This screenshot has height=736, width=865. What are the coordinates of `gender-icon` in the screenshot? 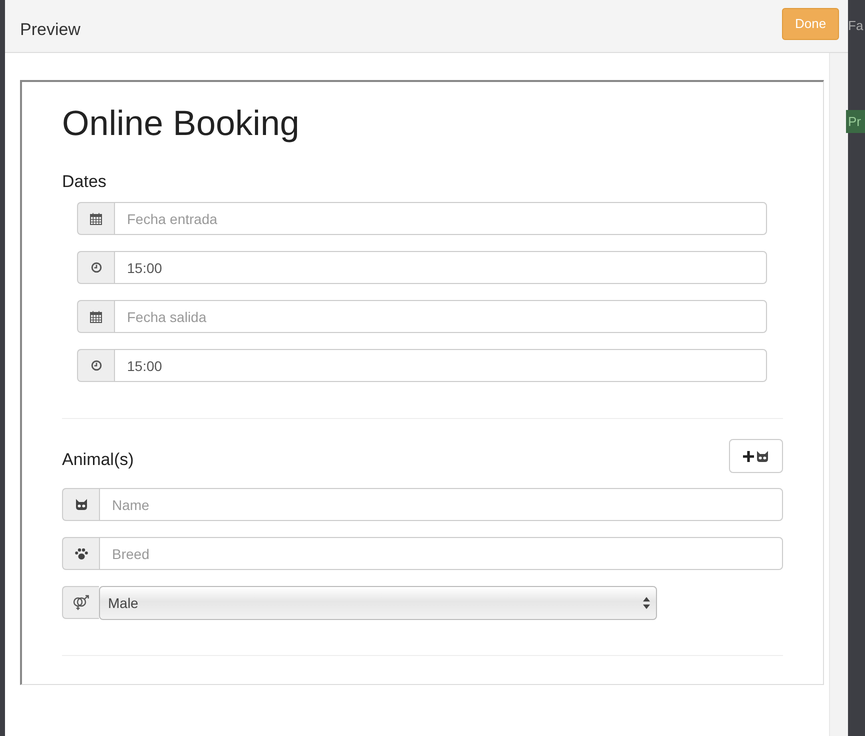 It's located at (81, 602).